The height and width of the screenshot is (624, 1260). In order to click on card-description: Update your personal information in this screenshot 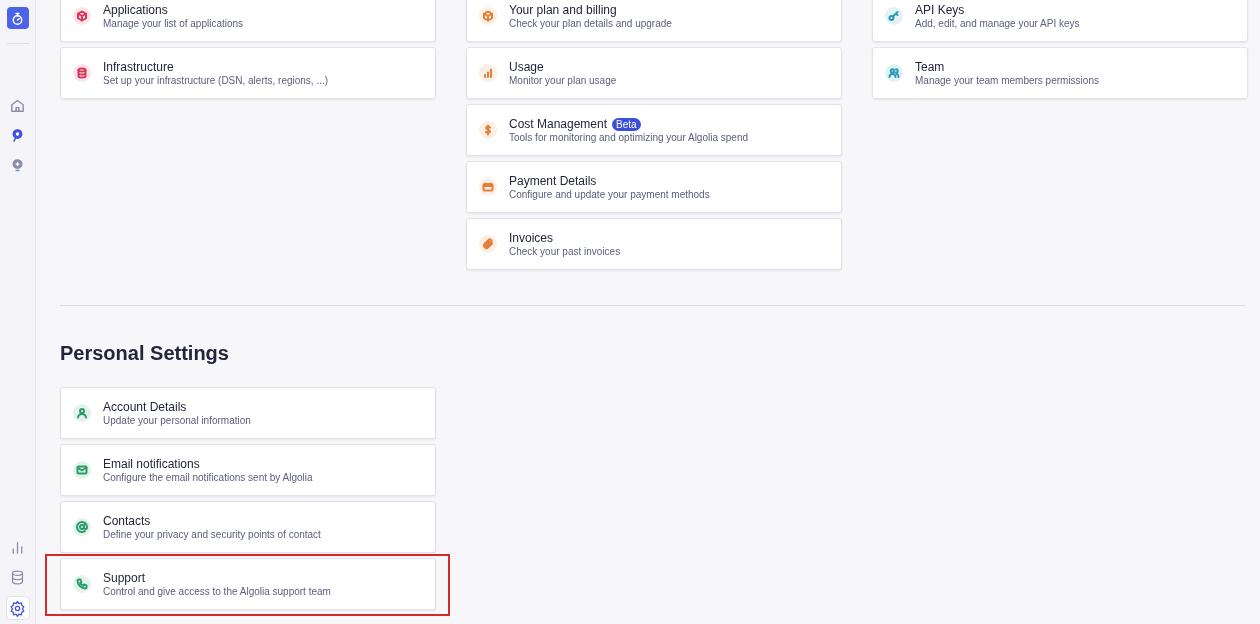, I will do `click(177, 420)`.